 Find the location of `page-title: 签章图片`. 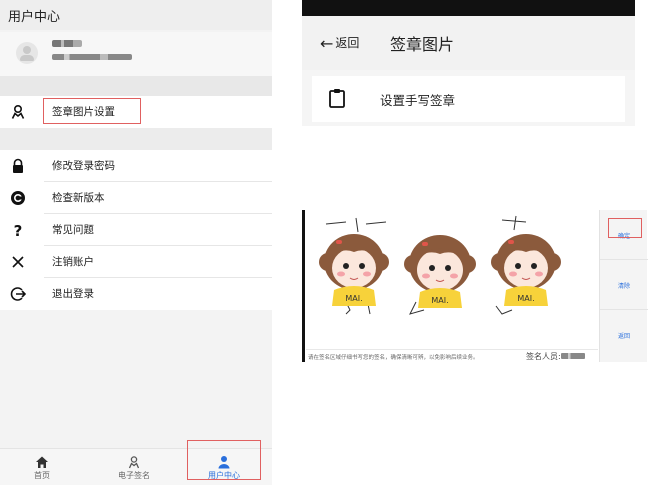

page-title: 签章图片 is located at coordinates (422, 44).